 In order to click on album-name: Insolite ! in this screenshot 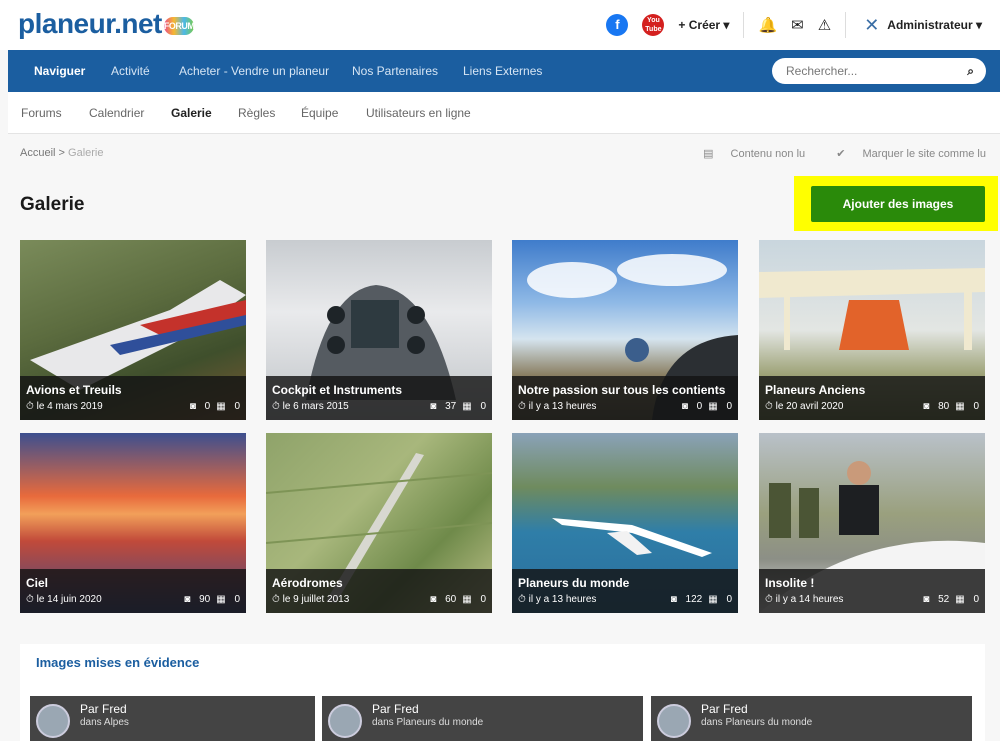, I will do `click(789, 583)`.